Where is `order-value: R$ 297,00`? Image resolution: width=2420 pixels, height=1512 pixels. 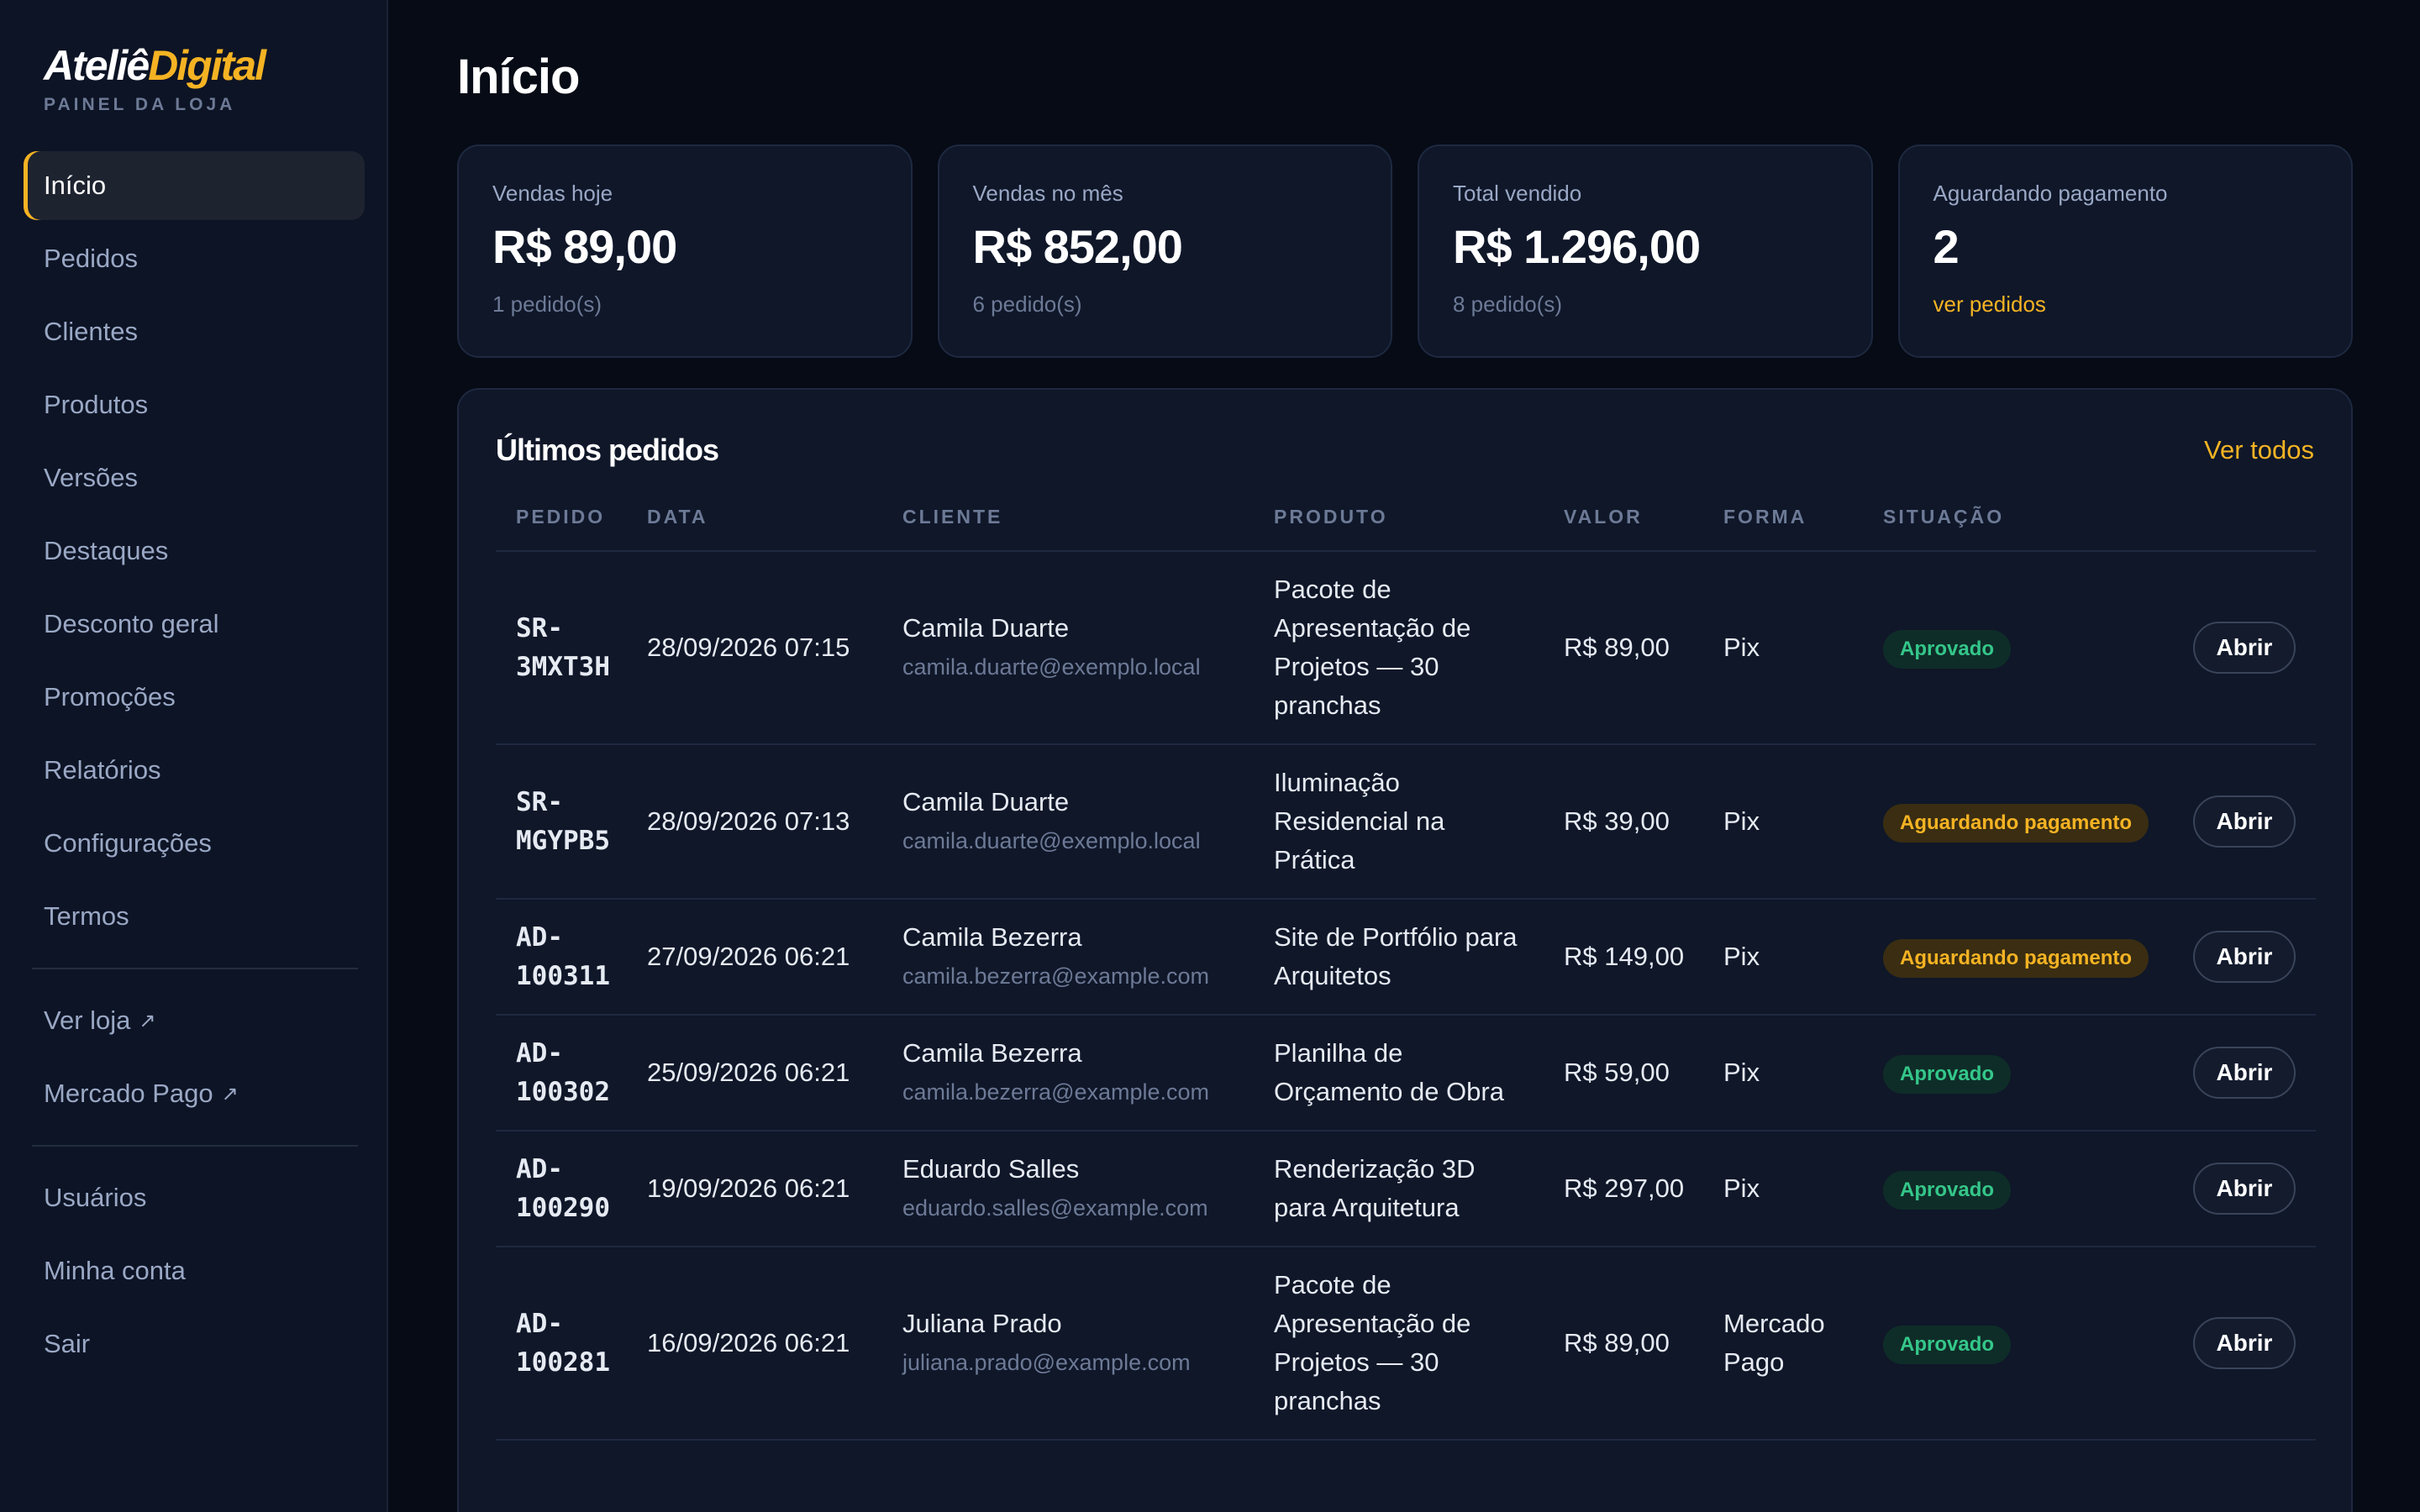 order-value: R$ 297,00 is located at coordinates (1623, 1189).